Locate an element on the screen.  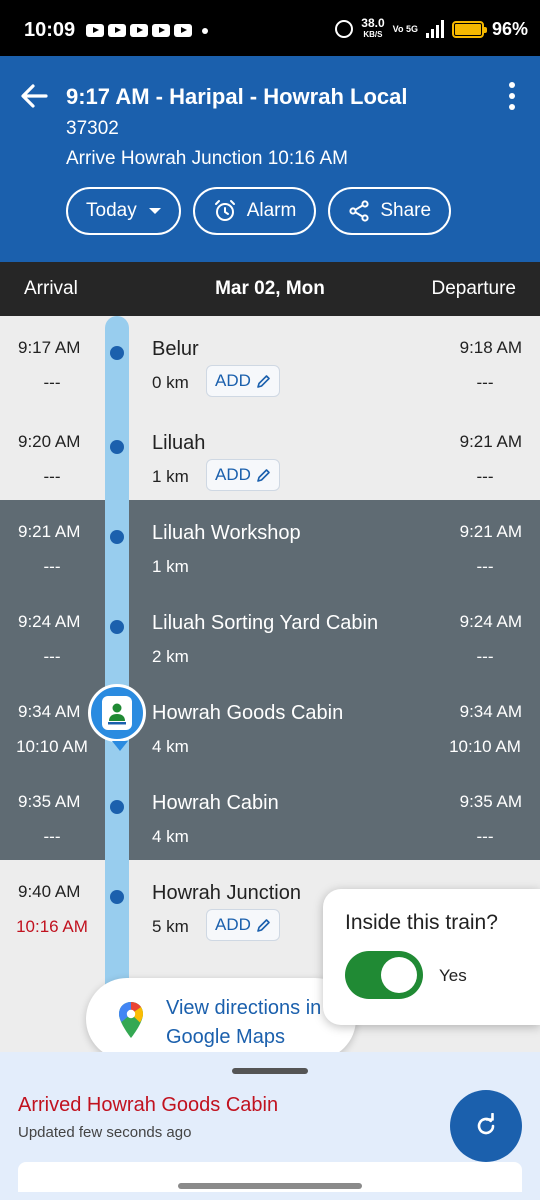
arrival-column-header: Arrival is located at coordinates (51, 288).